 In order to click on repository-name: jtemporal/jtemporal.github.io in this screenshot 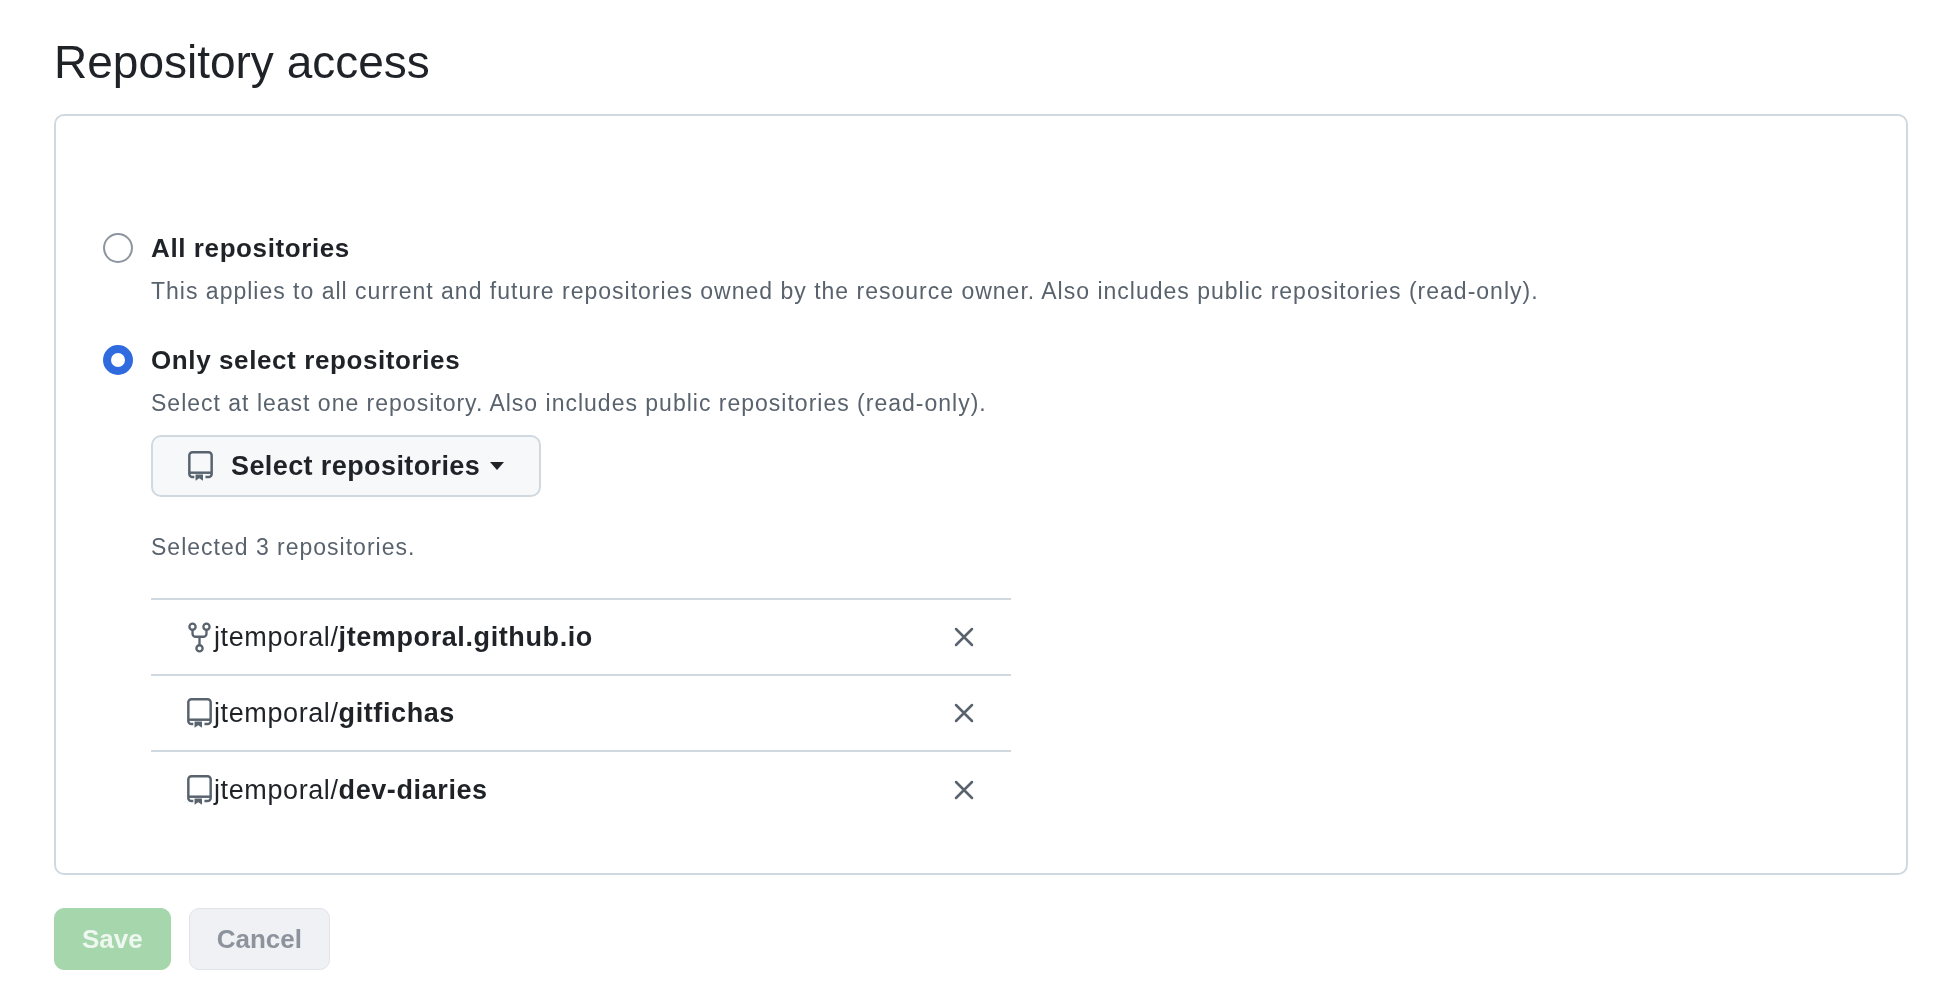, I will do `click(403, 637)`.